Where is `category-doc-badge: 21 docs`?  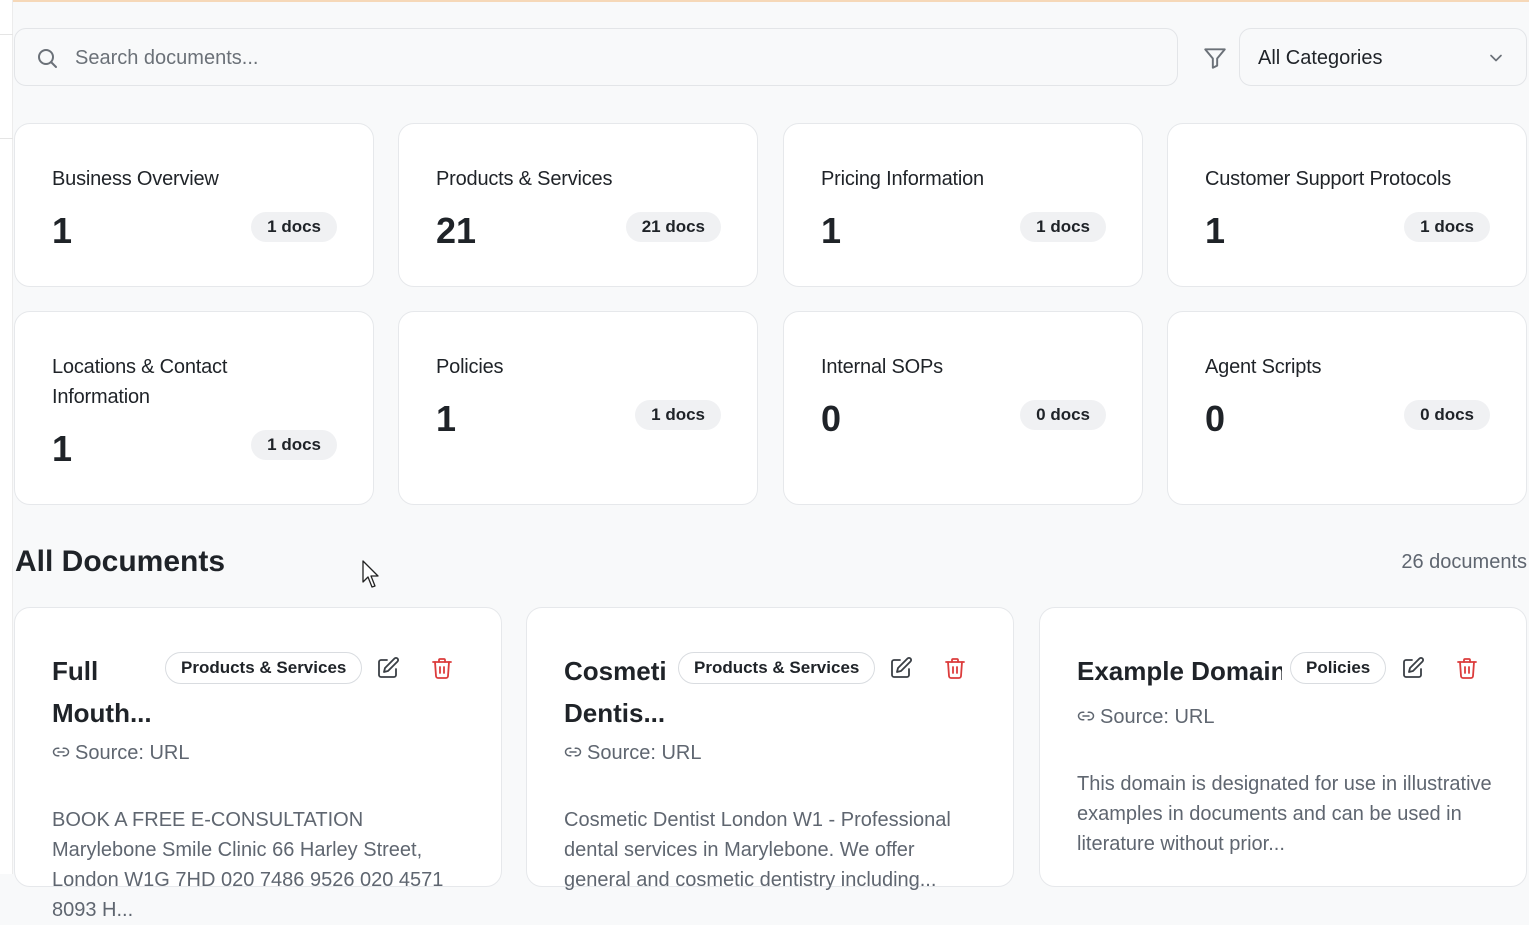
category-doc-badge: 21 docs is located at coordinates (673, 227).